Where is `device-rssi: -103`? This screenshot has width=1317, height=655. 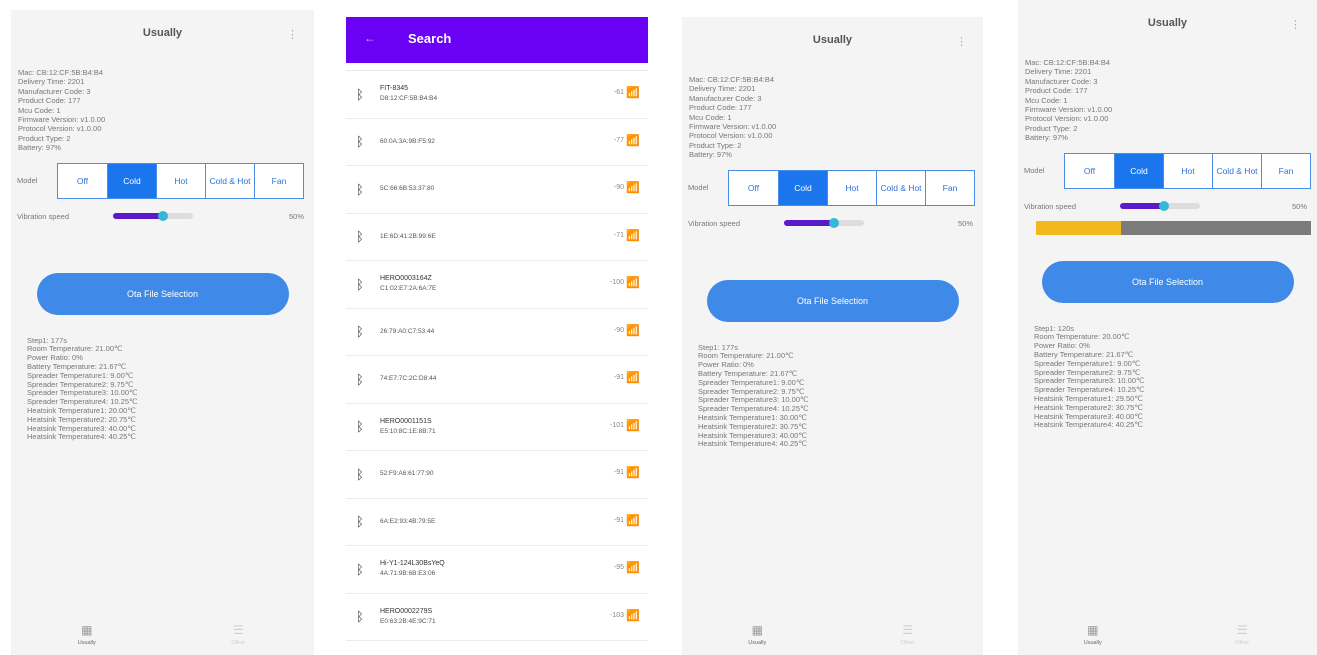 device-rssi: -103 is located at coordinates (616, 615).